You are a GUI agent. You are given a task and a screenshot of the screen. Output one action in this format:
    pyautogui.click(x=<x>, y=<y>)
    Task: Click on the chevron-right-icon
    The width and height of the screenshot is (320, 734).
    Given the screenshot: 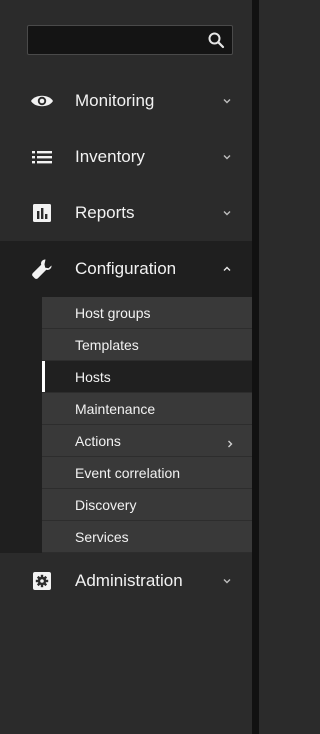 What is the action you would take?
    pyautogui.click(x=230, y=441)
    